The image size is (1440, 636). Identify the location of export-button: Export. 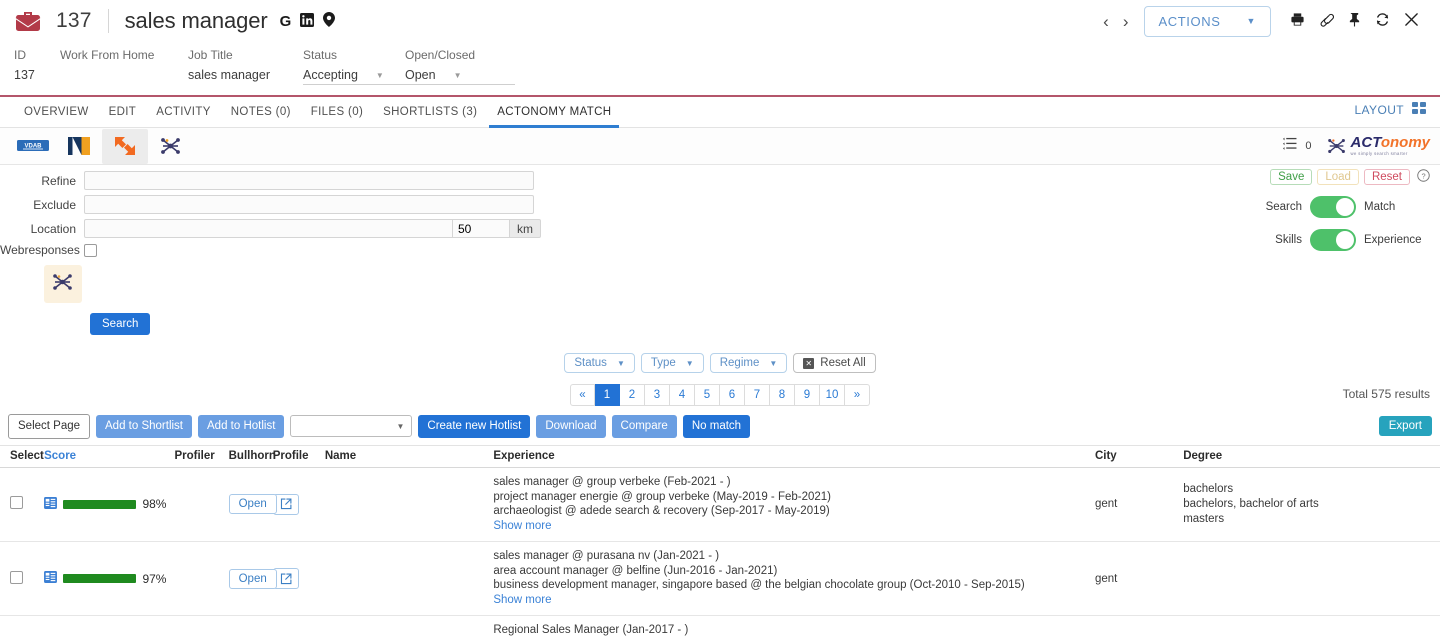
(1405, 426).